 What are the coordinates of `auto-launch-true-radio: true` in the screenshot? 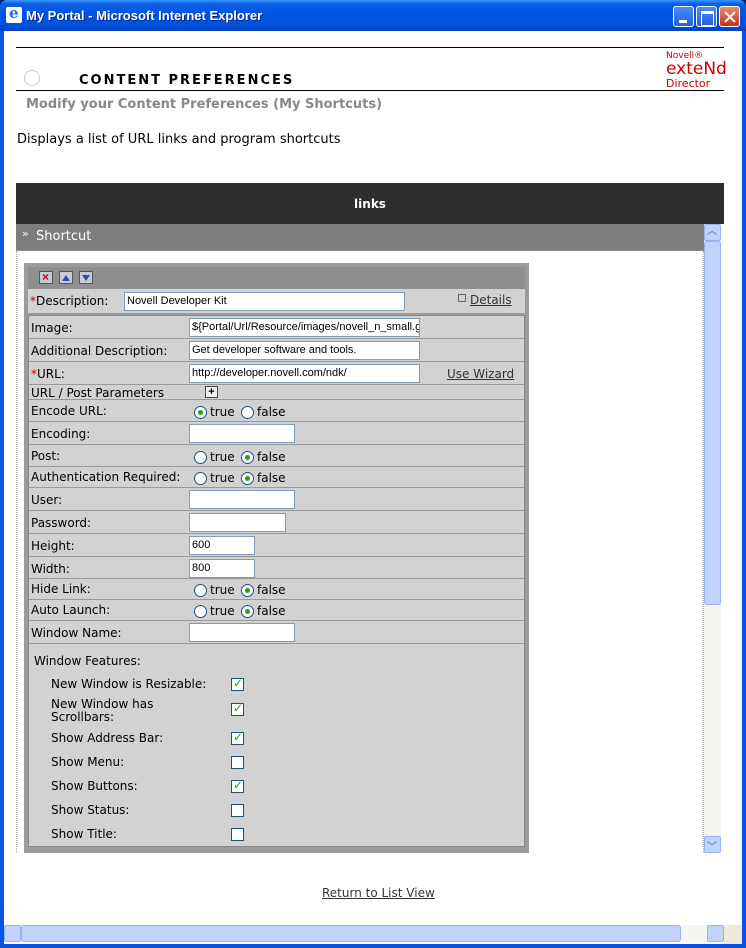 It's located at (214, 611).